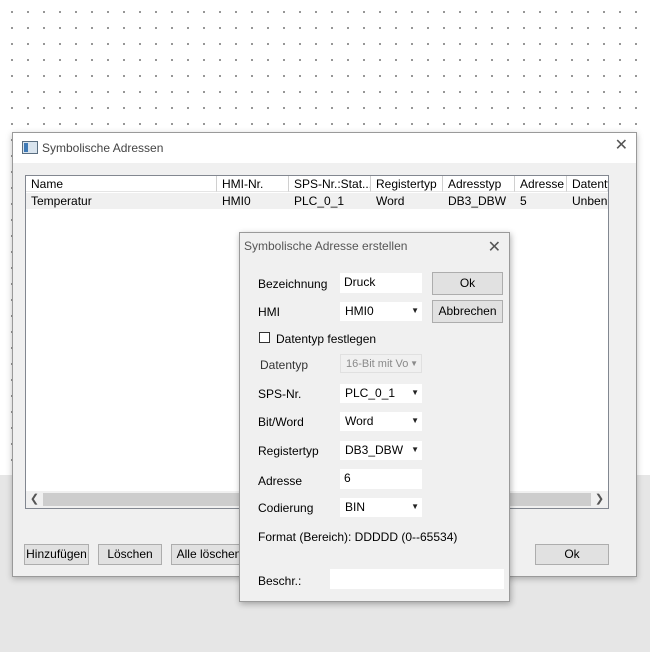  I want to click on hmi-select: HMI0 ▼, so click(381, 311).